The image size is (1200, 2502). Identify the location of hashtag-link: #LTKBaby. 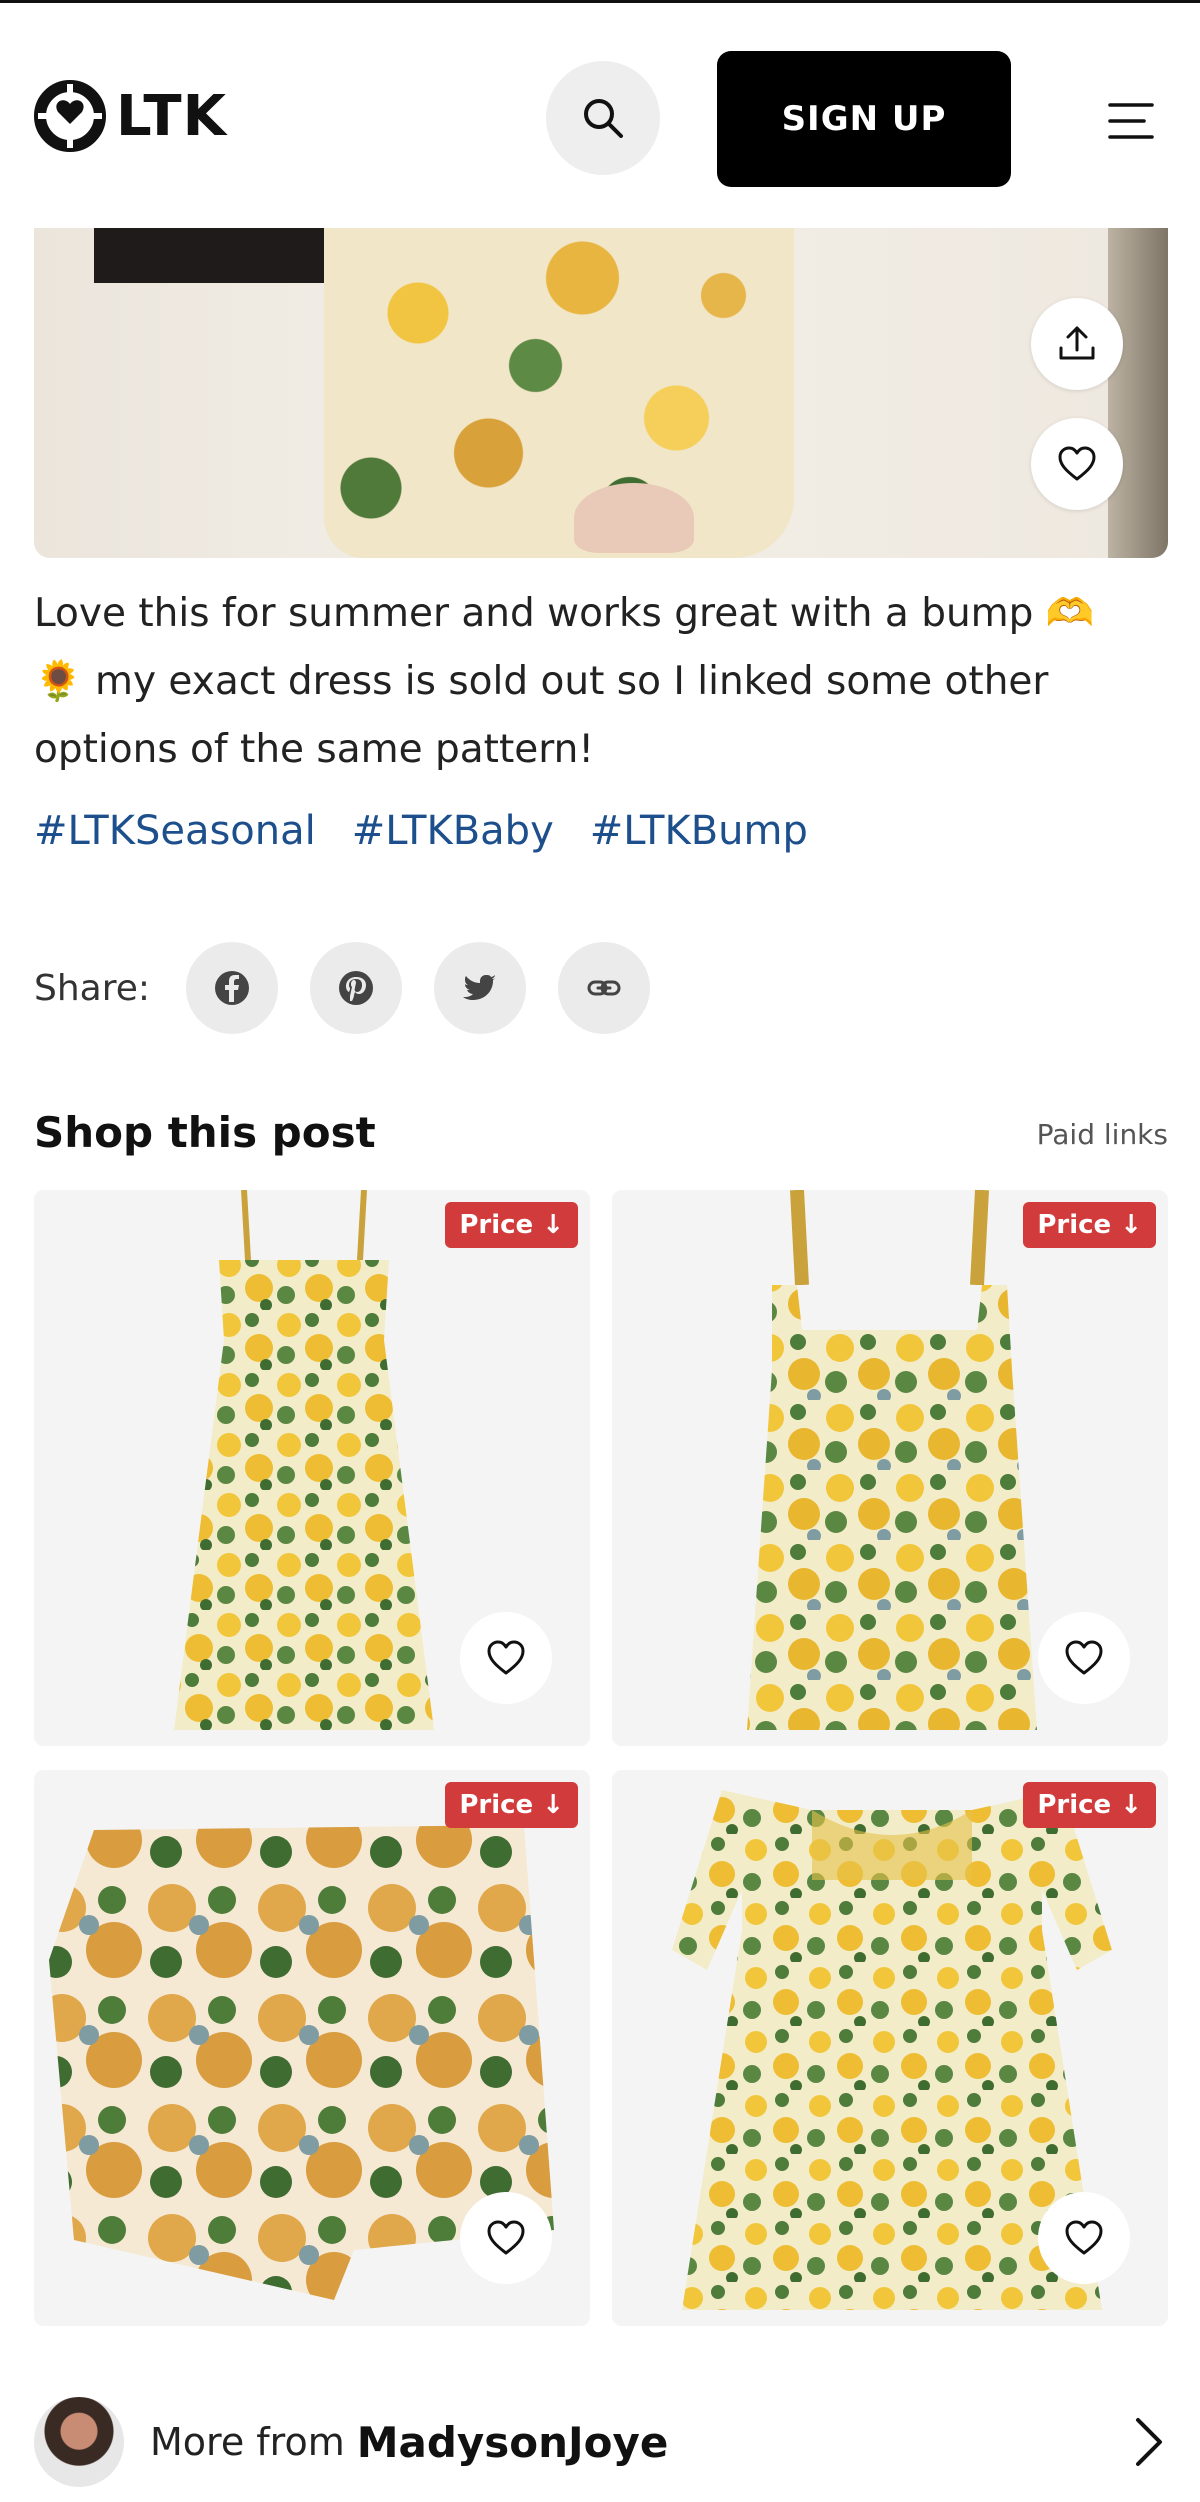
(453, 831).